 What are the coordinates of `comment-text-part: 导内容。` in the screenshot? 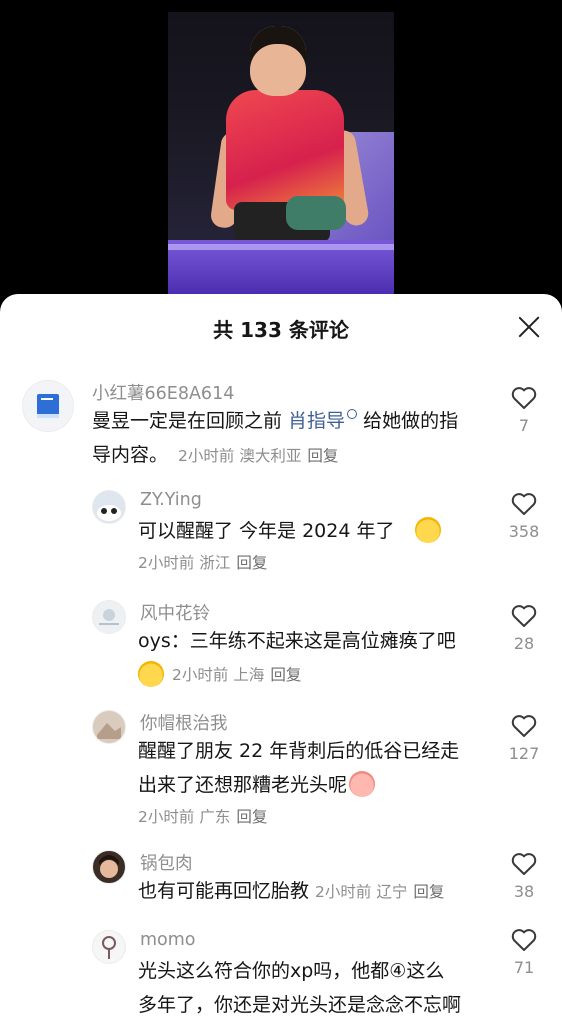 It's located at (130, 455).